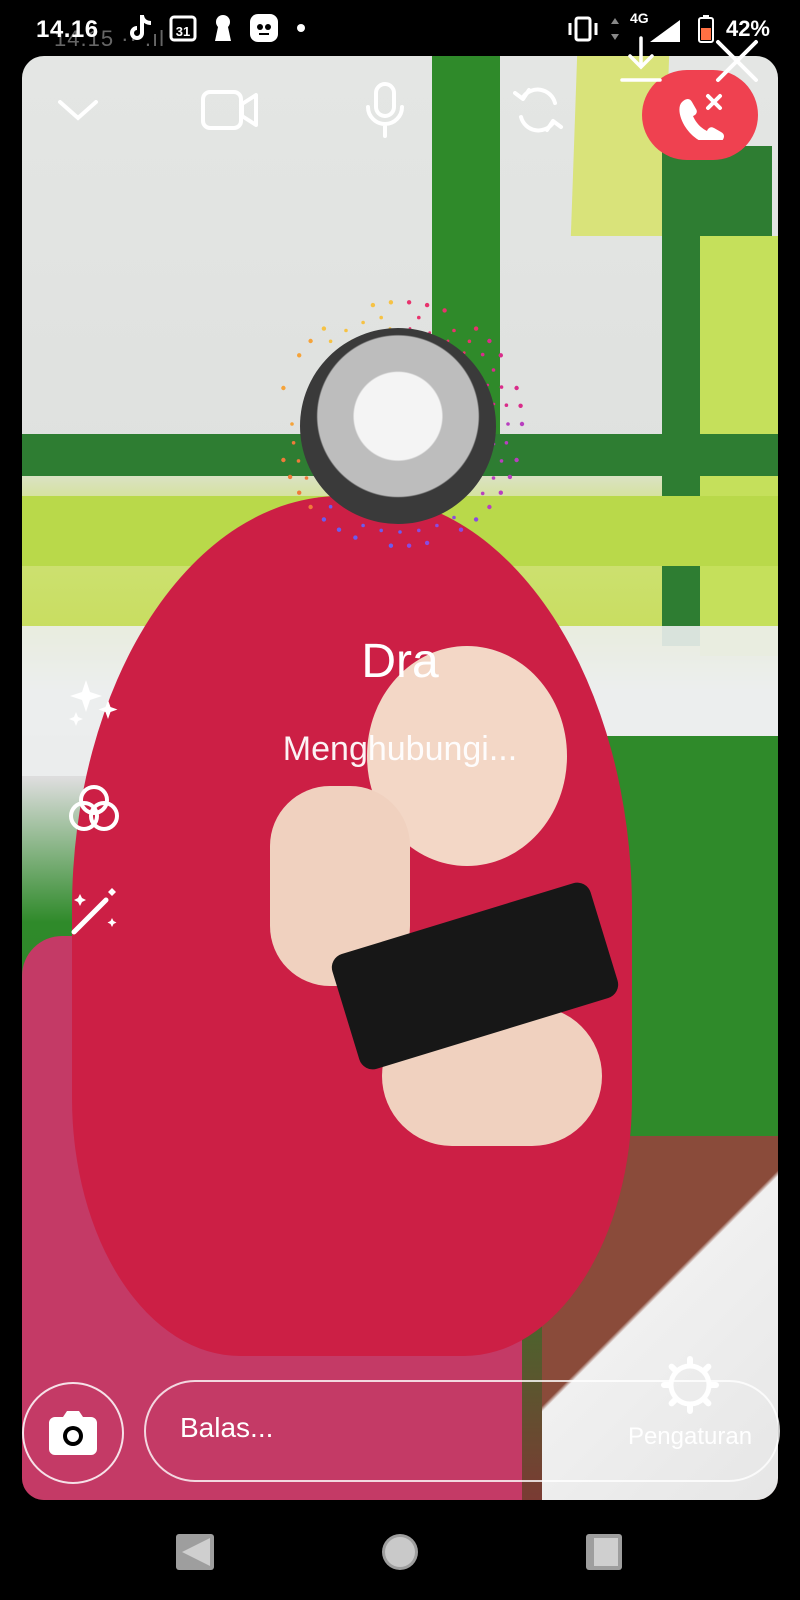  I want to click on app-mascot-icon, so click(264, 28).